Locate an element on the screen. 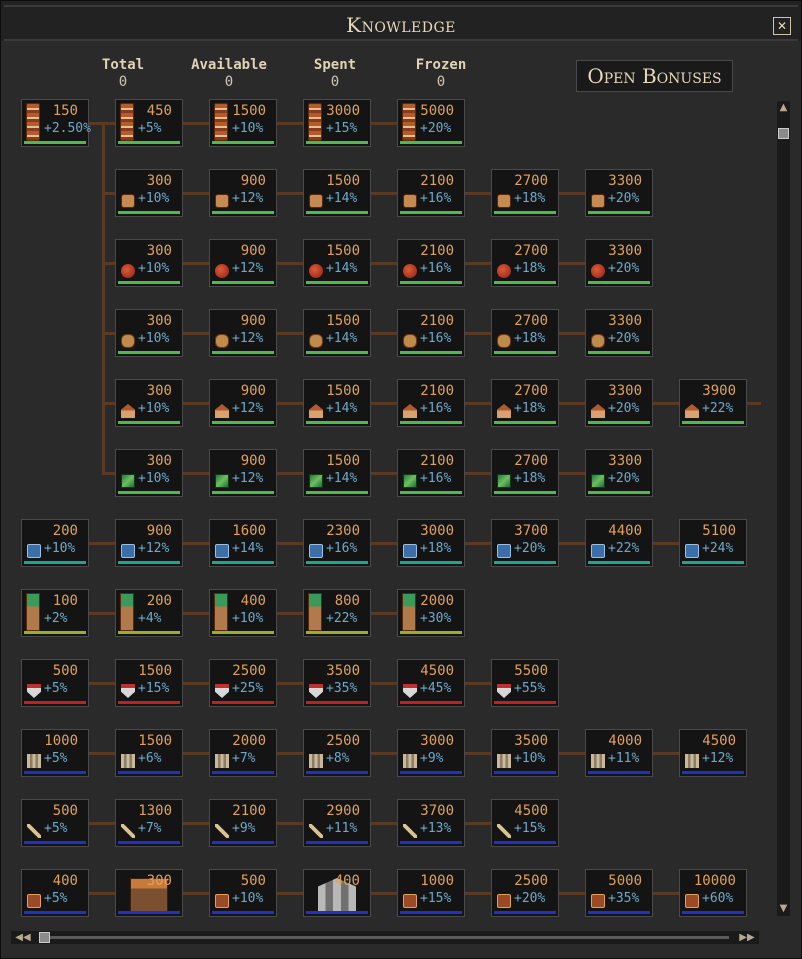 This screenshot has height=959, width=802. node-bonus: +18% is located at coordinates (436, 548).